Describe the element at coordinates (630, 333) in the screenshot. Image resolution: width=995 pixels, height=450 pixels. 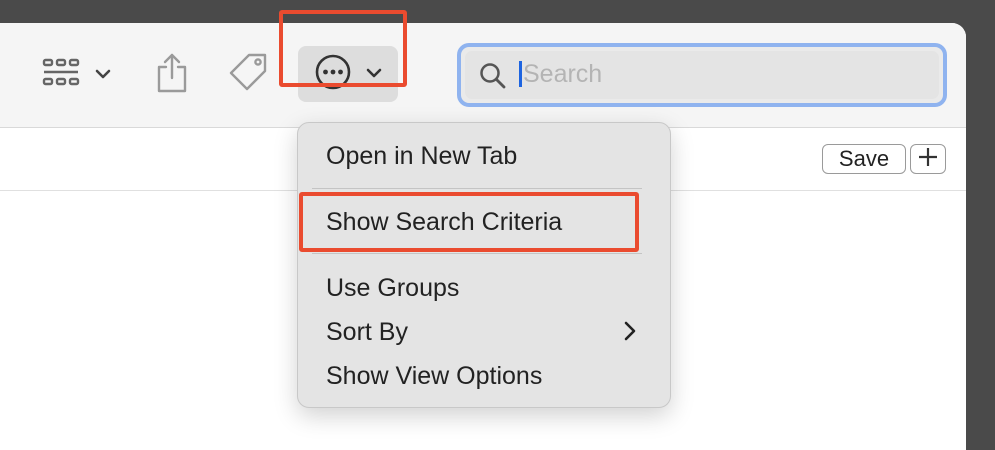
I see `chevron-right-icon` at that location.